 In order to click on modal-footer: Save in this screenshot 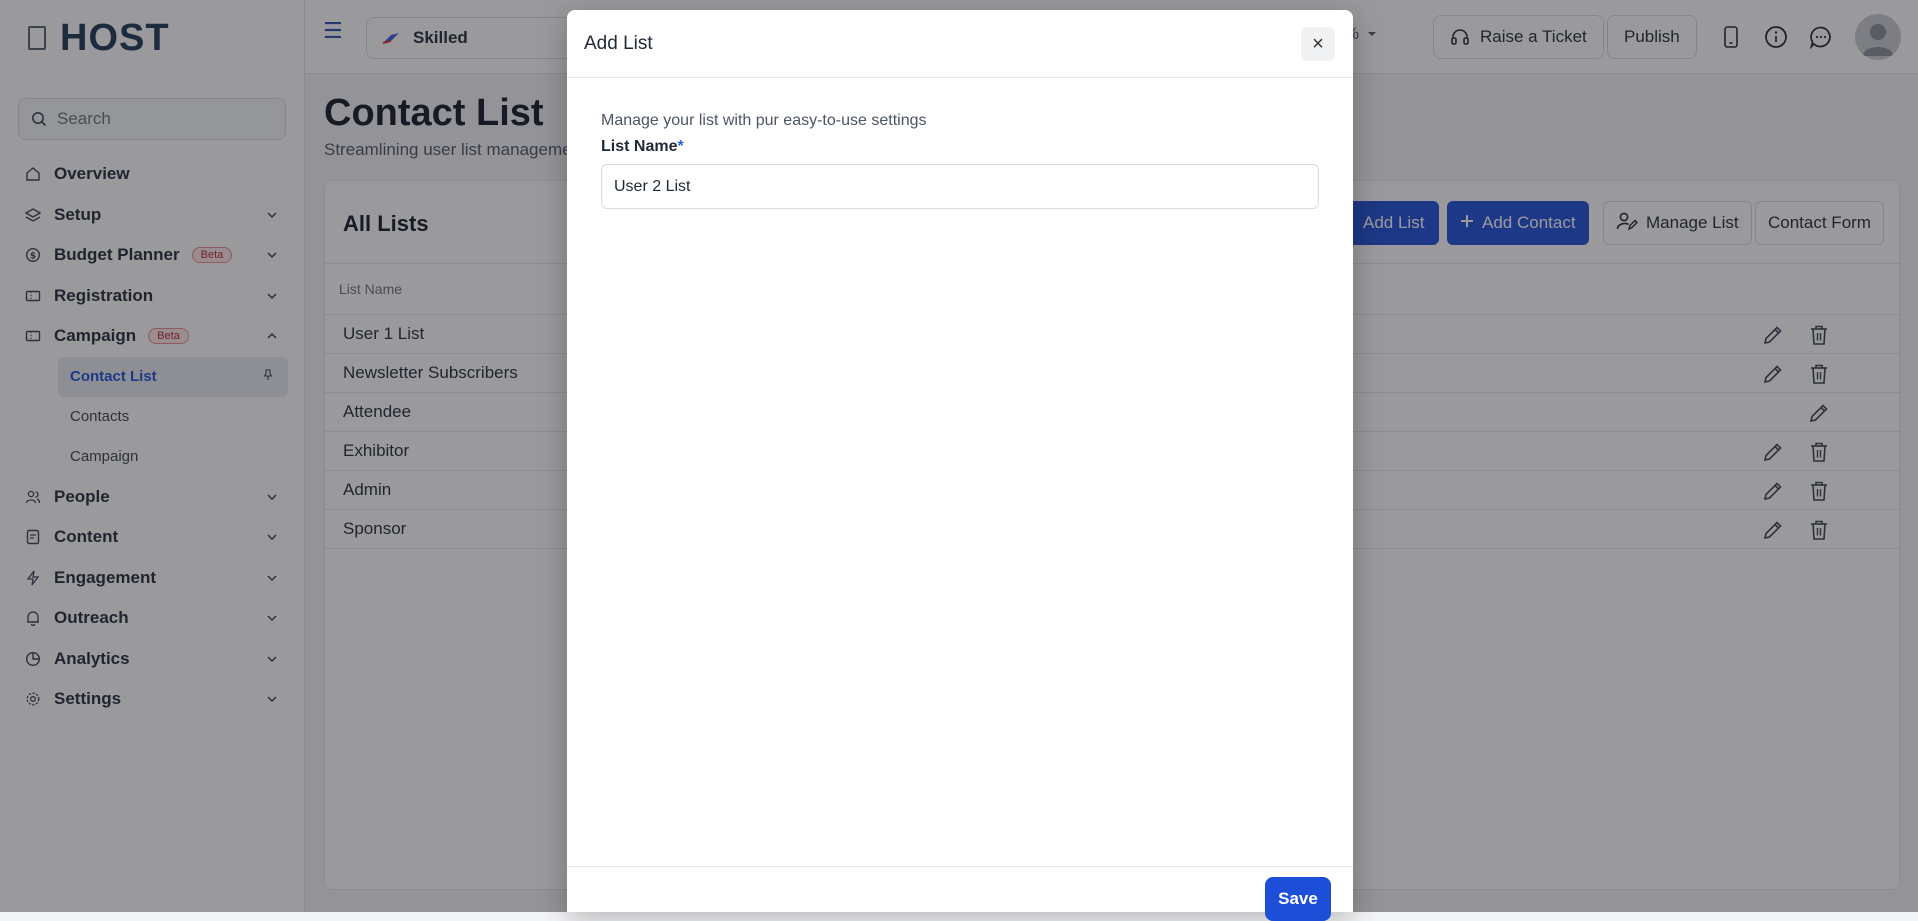, I will do `click(960, 893)`.